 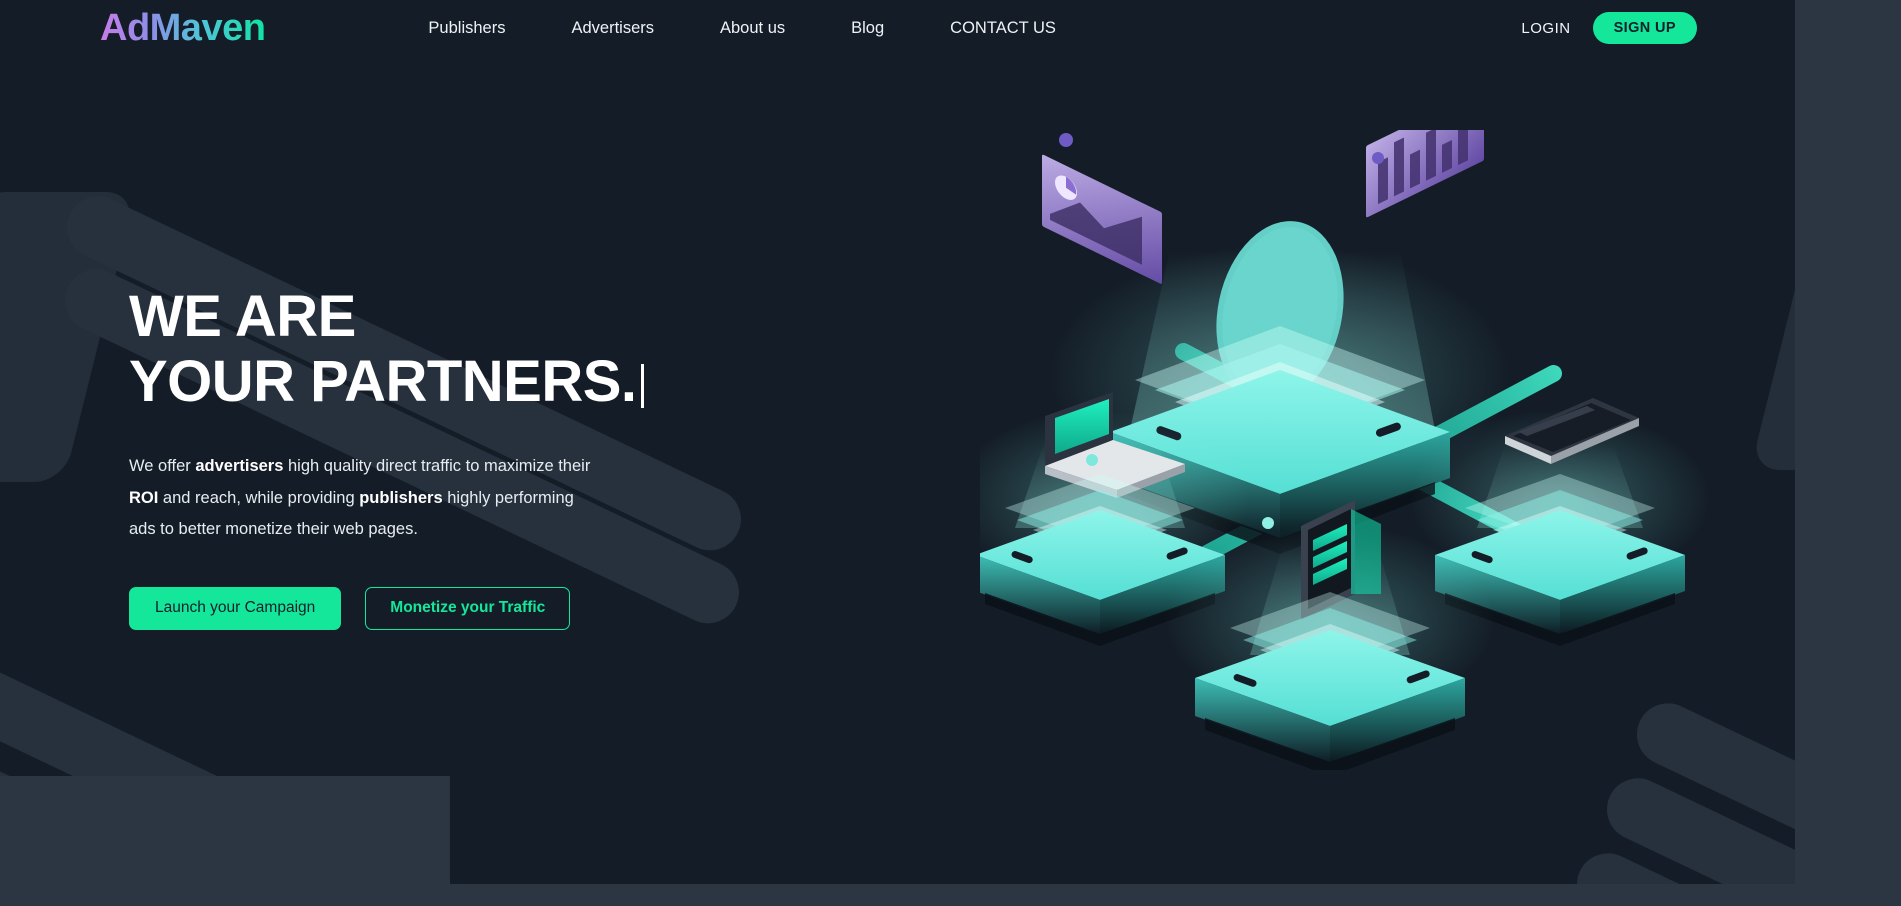 What do you see at coordinates (1848, 453) in the screenshot?
I see `page-right-surface` at bounding box center [1848, 453].